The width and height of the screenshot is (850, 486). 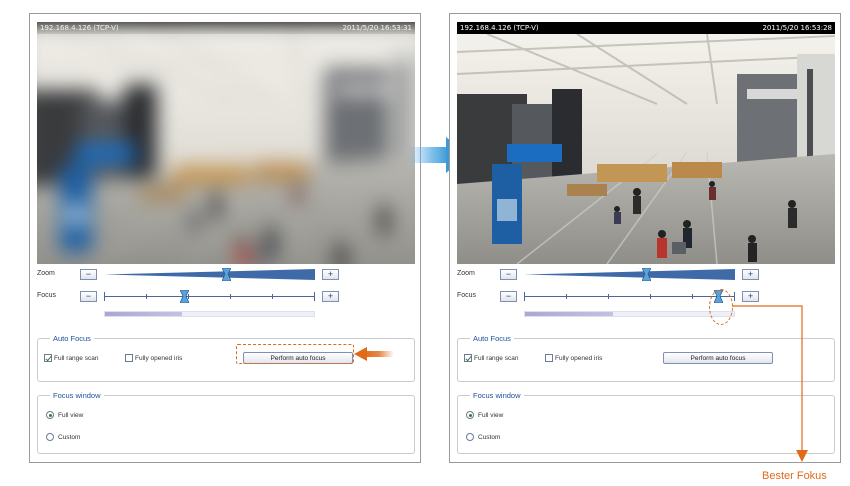 What do you see at coordinates (770, 383) in the screenshot?
I see `callout-arrow-icon` at bounding box center [770, 383].